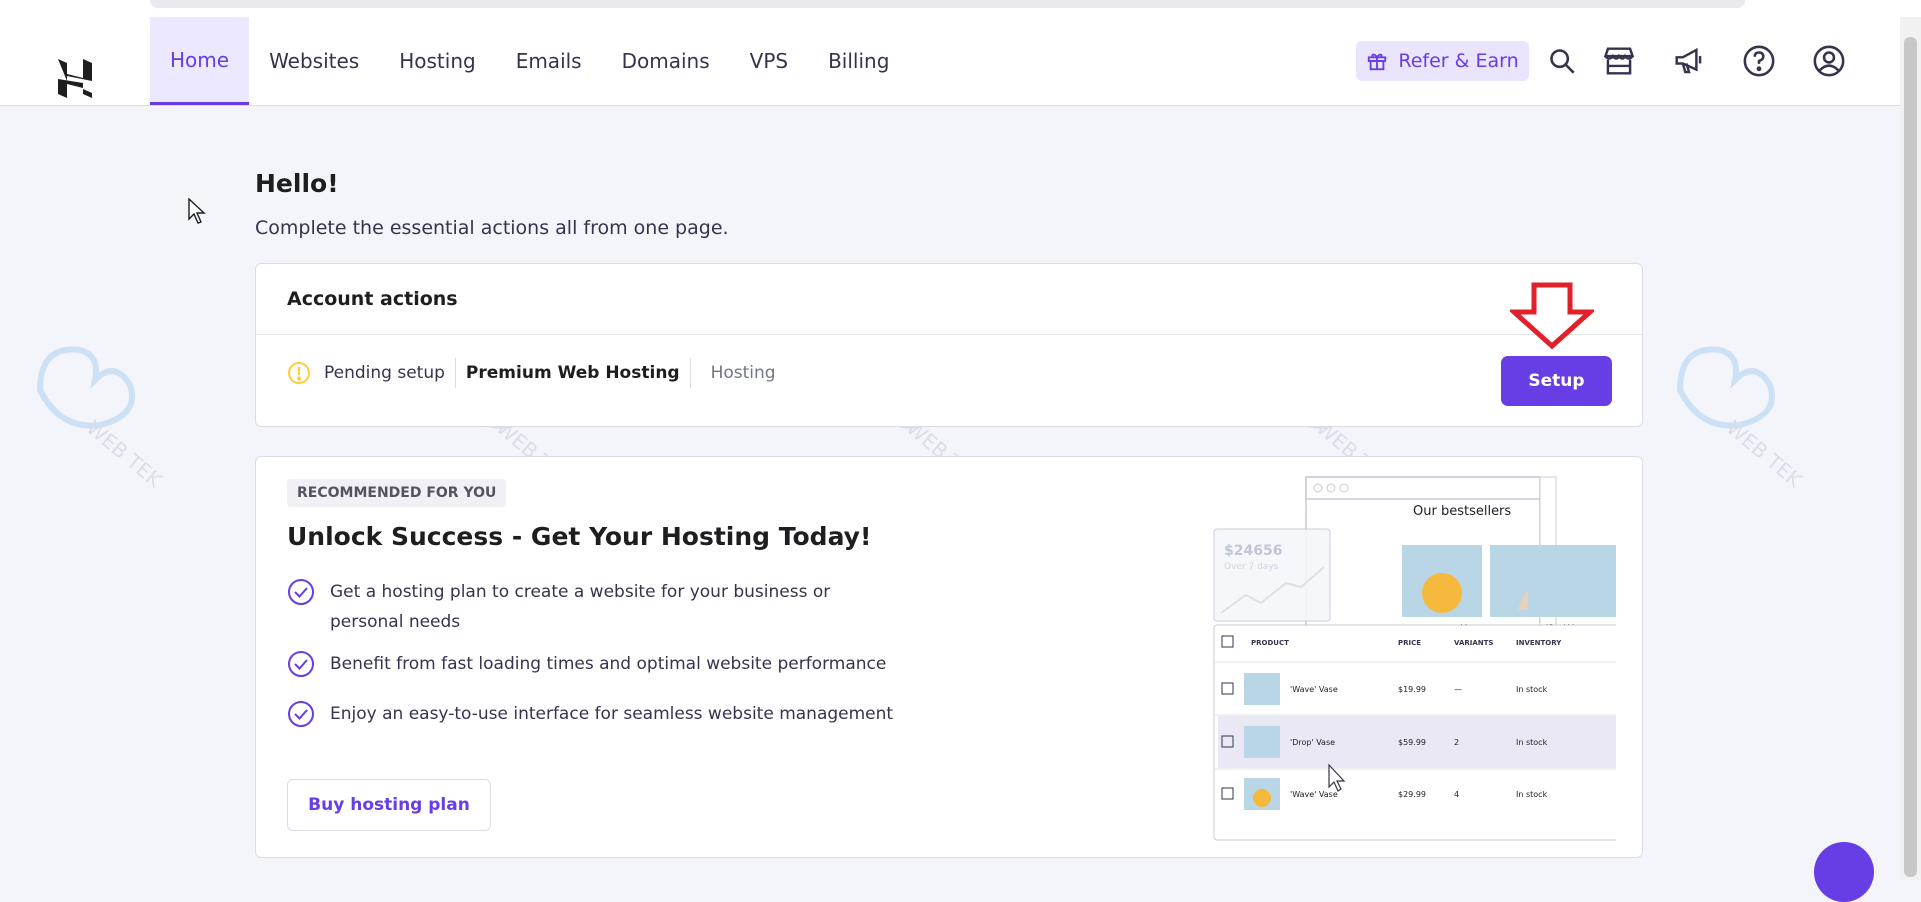  I want to click on browser-top-strip, so click(960, 9).